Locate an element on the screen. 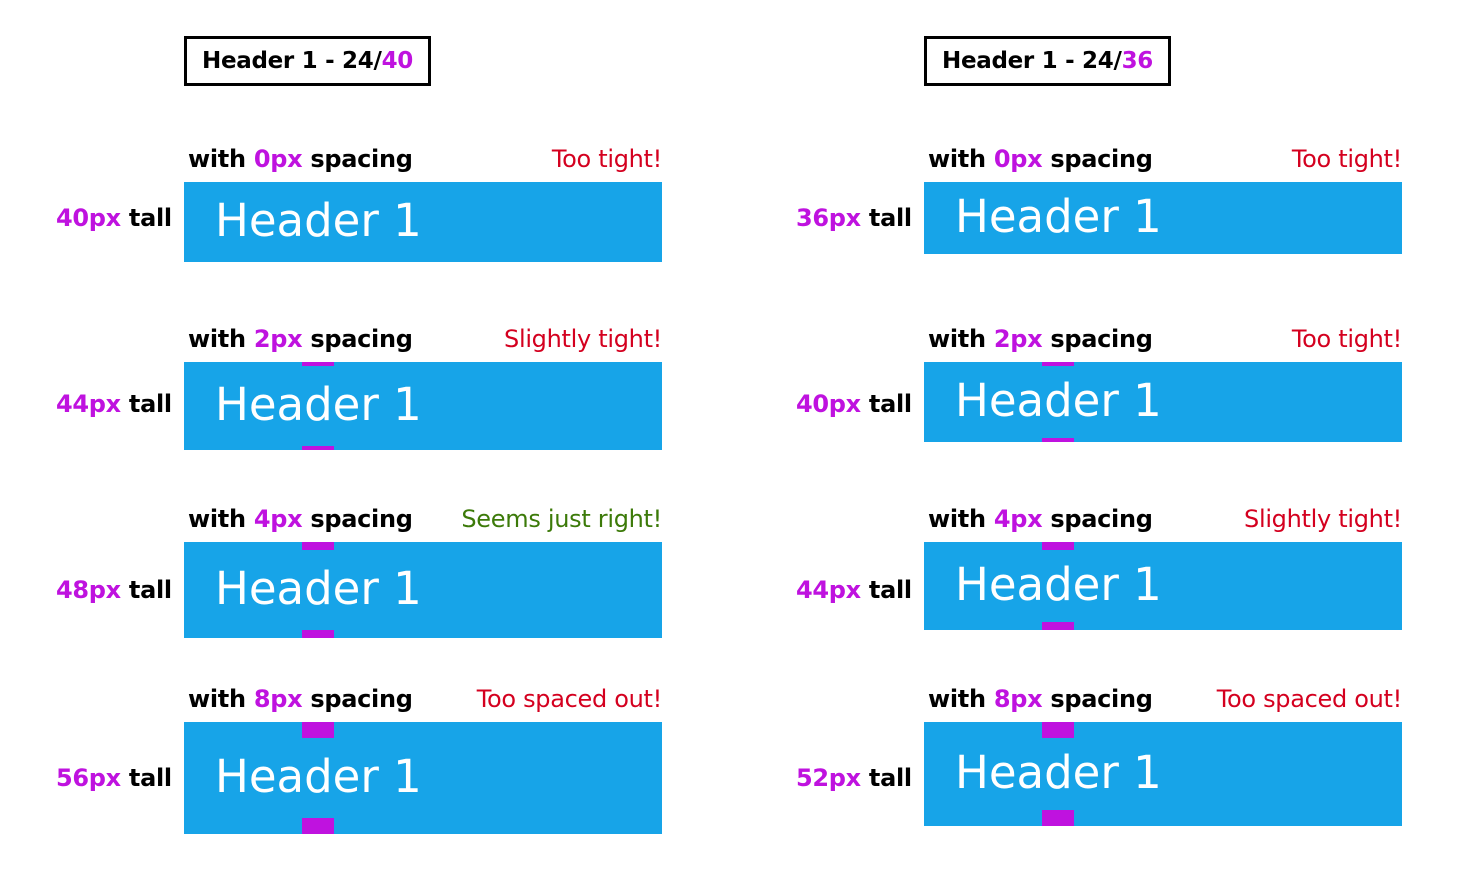 Image resolution: width=1480 pixels, height=872 pixels. height-value: 36px is located at coordinates (828, 218).